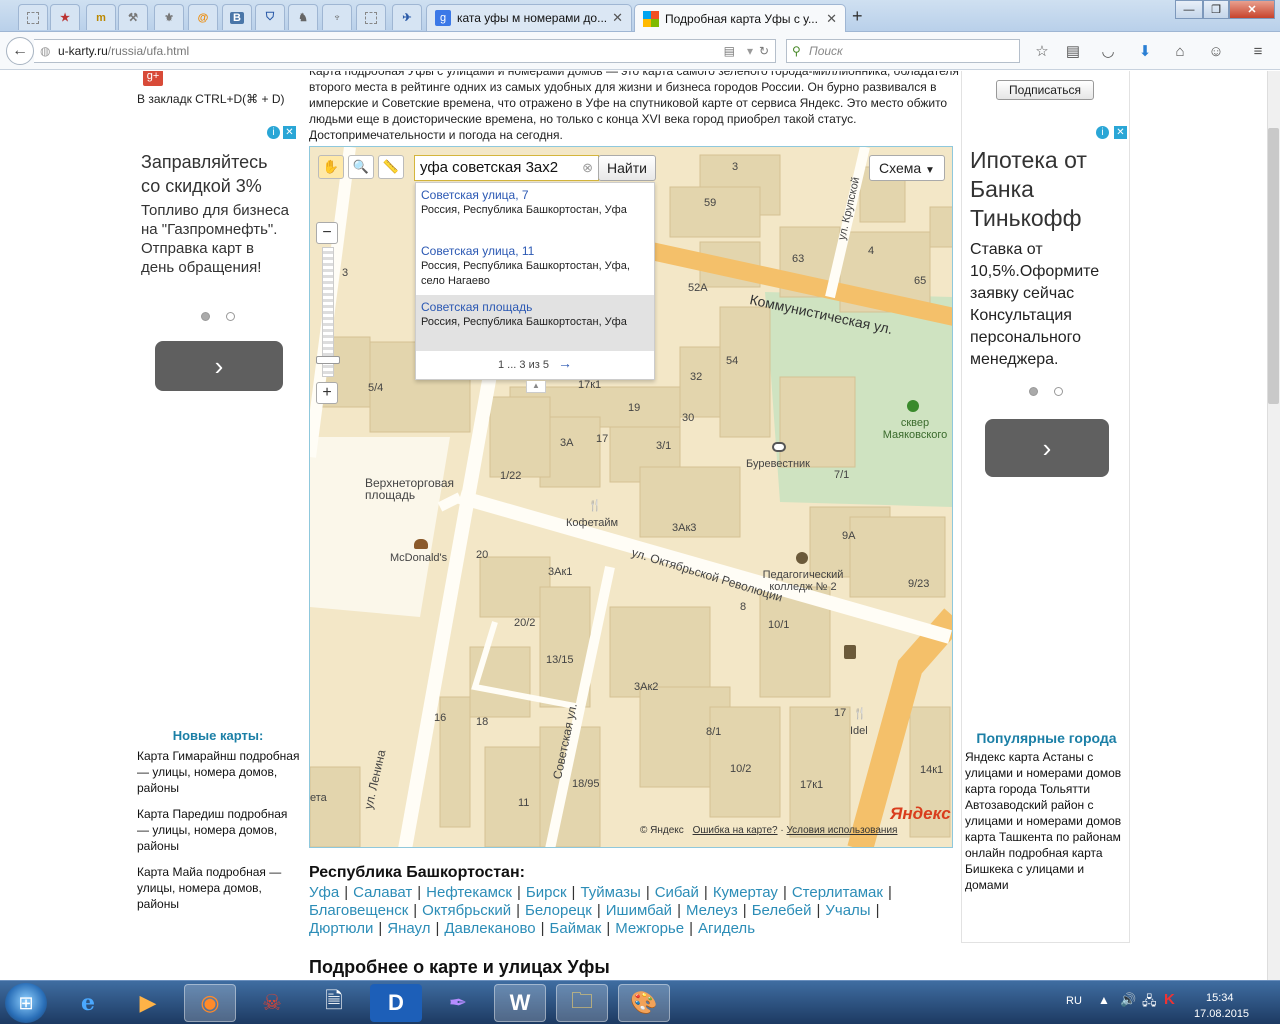 The height and width of the screenshot is (1025, 1280). I want to click on school-icon, so click(802, 558).